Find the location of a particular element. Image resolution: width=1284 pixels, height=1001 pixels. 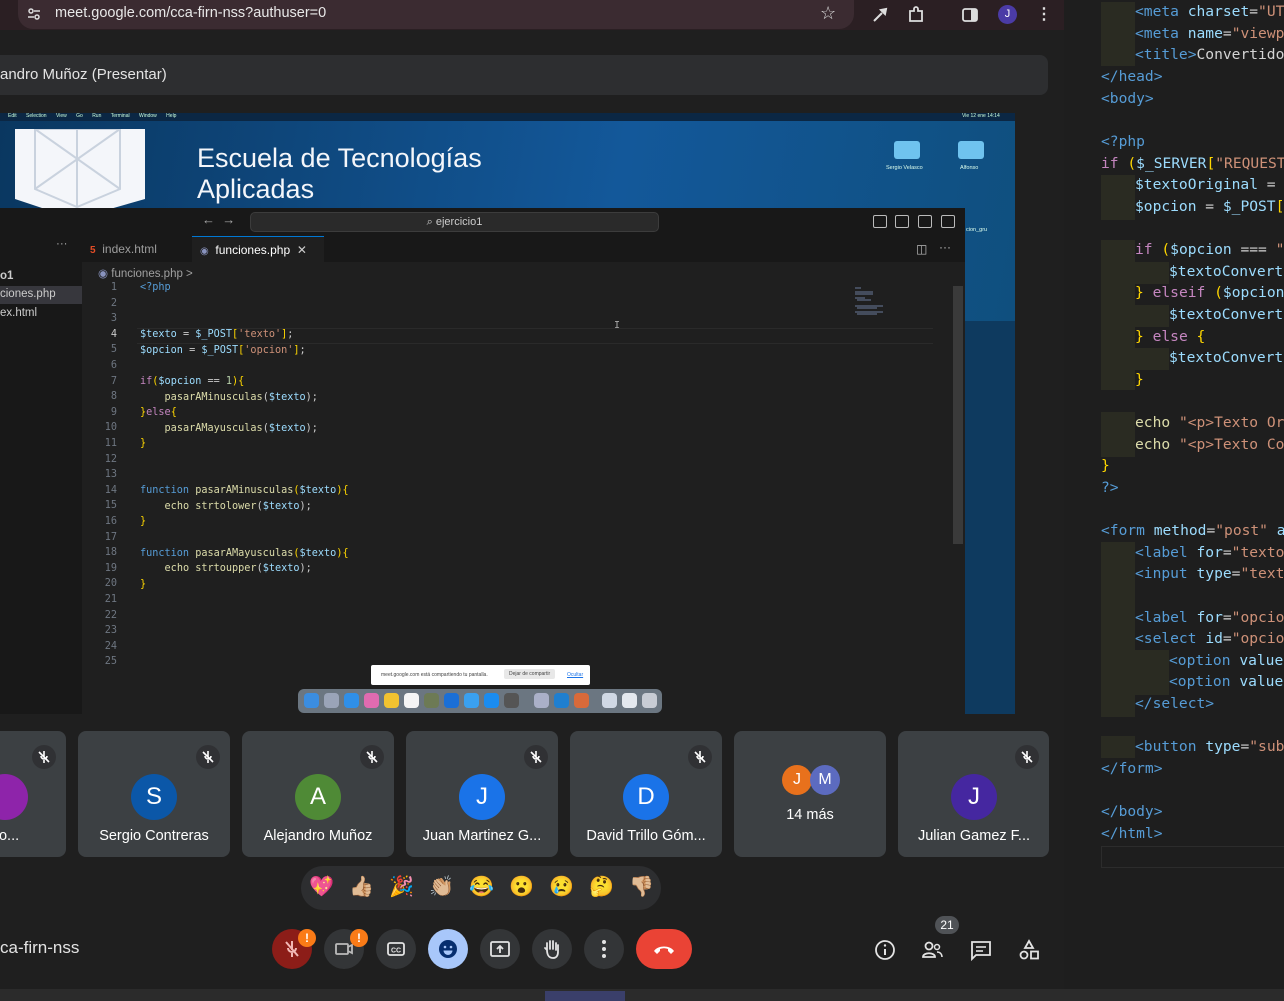

more-participants-tile: J M 14 más is located at coordinates (810, 794).